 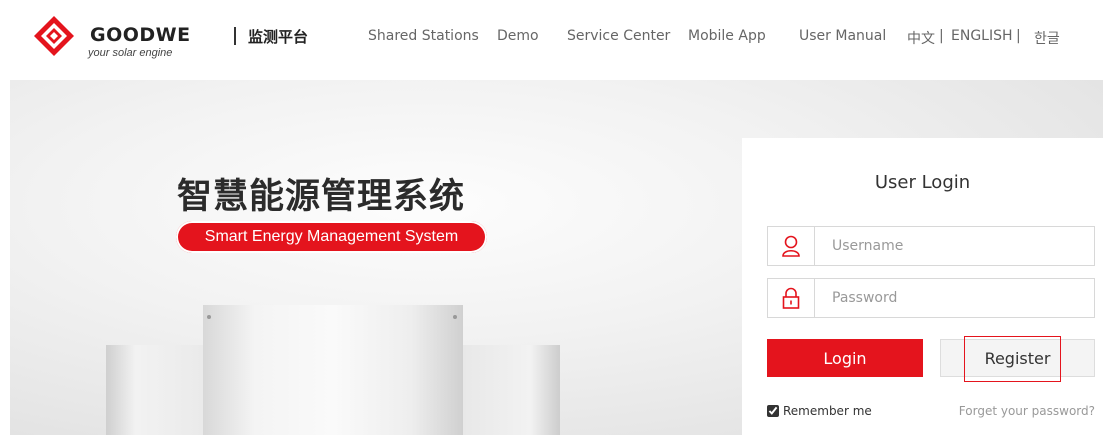 What do you see at coordinates (331, 237) in the screenshot?
I see `hero-subtitle-badge: Smart Energy Management System` at bounding box center [331, 237].